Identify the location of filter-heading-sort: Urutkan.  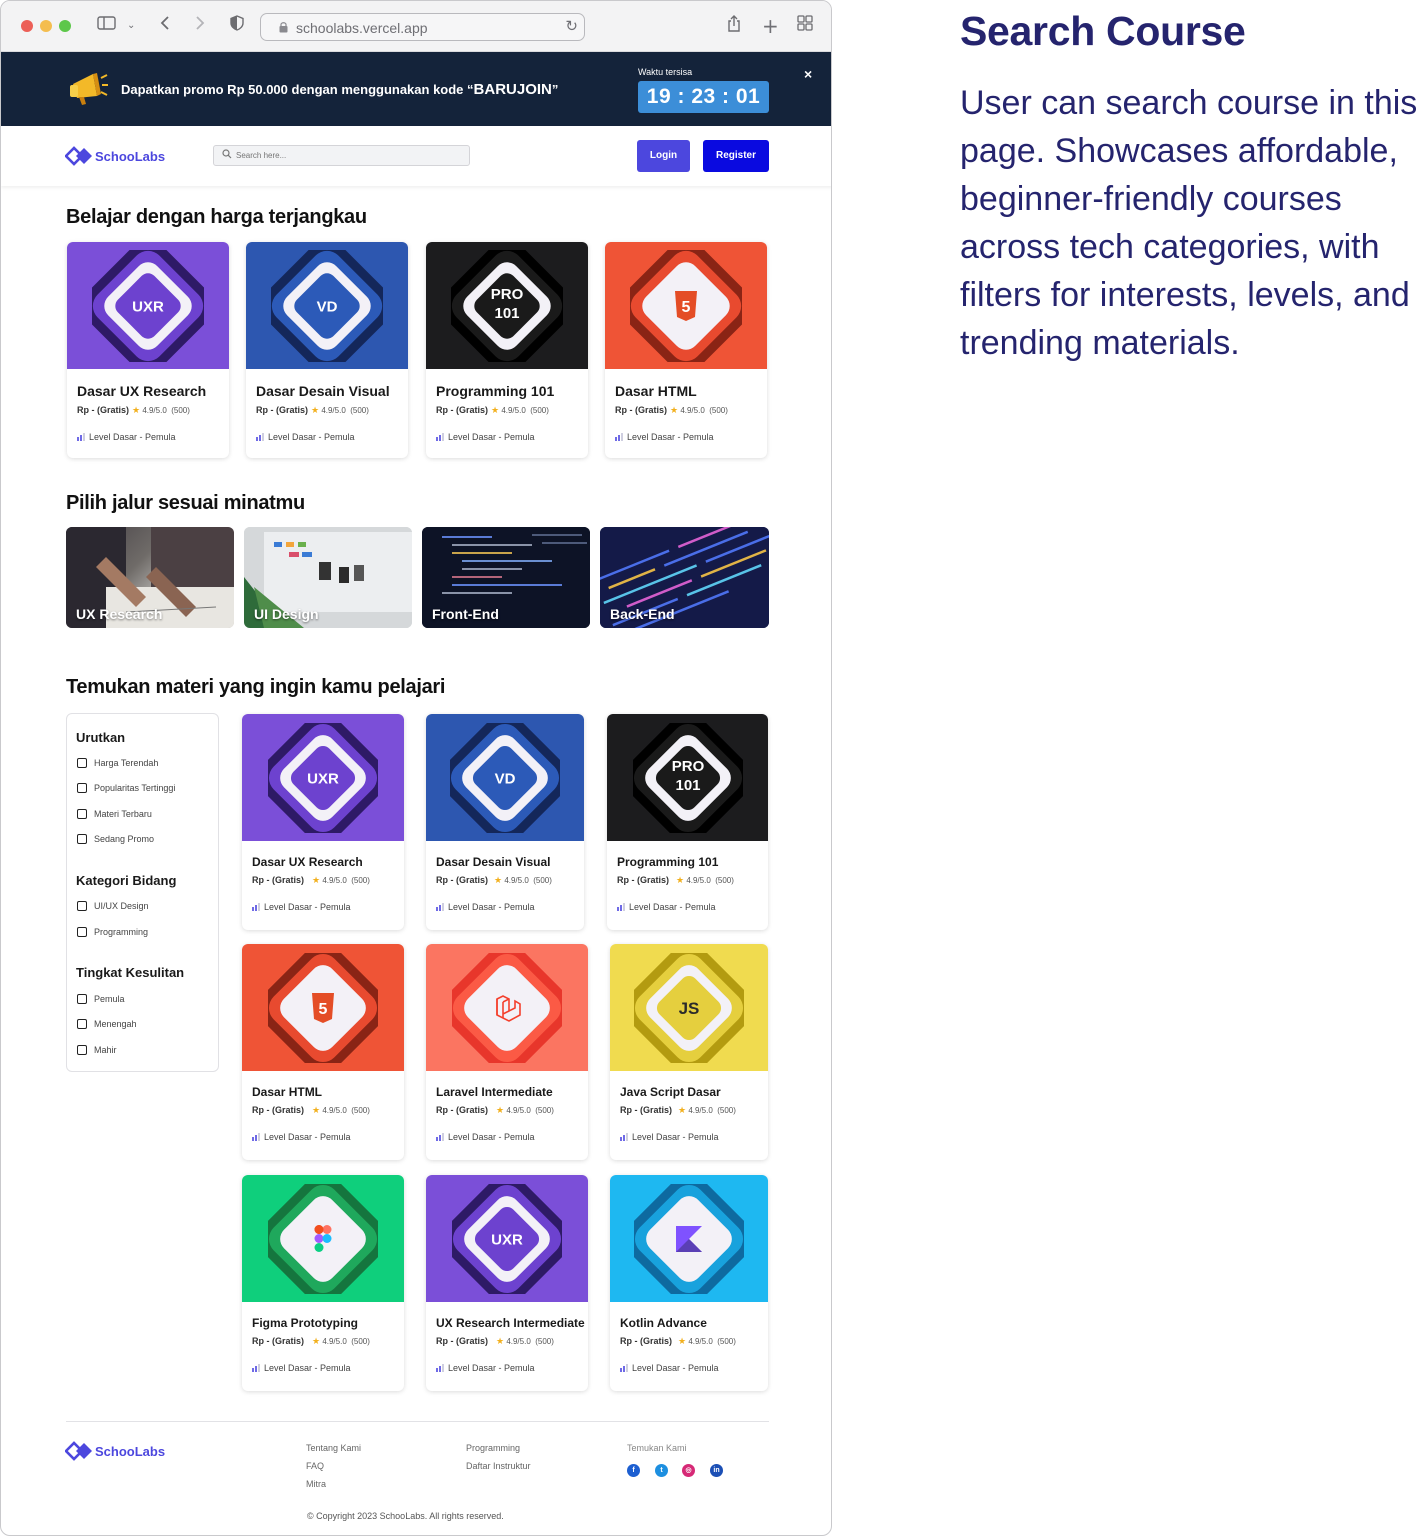
(101, 737).